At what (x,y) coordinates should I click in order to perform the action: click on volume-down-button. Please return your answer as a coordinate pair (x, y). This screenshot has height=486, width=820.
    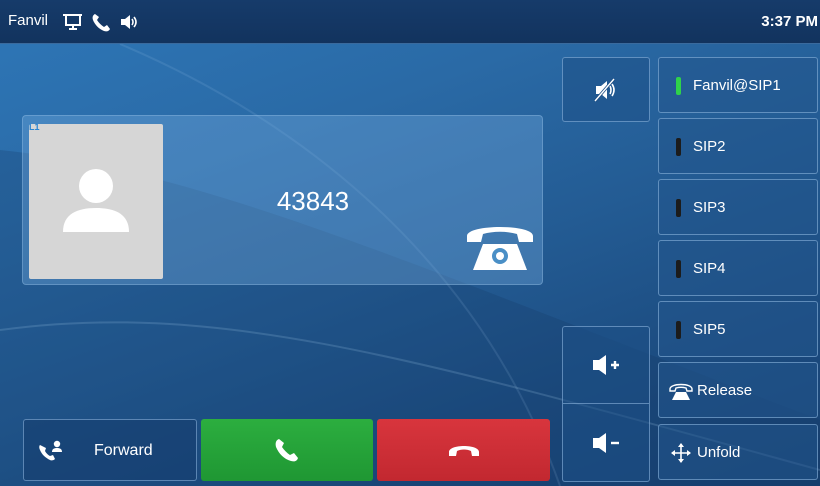
    Looking at the image, I should click on (606, 442).